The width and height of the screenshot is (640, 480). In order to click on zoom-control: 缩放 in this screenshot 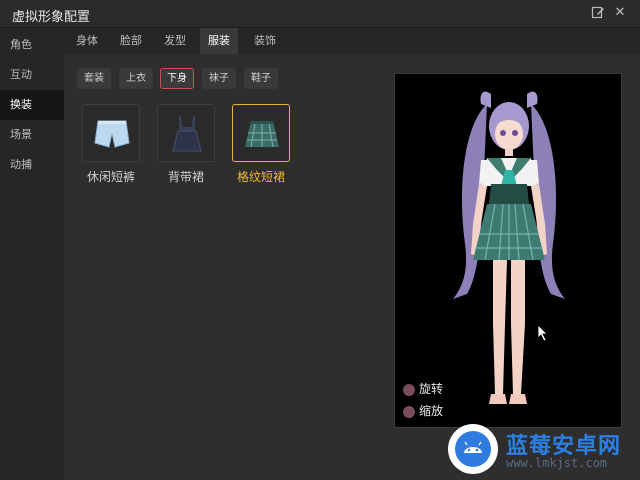, I will do `click(423, 410)`.